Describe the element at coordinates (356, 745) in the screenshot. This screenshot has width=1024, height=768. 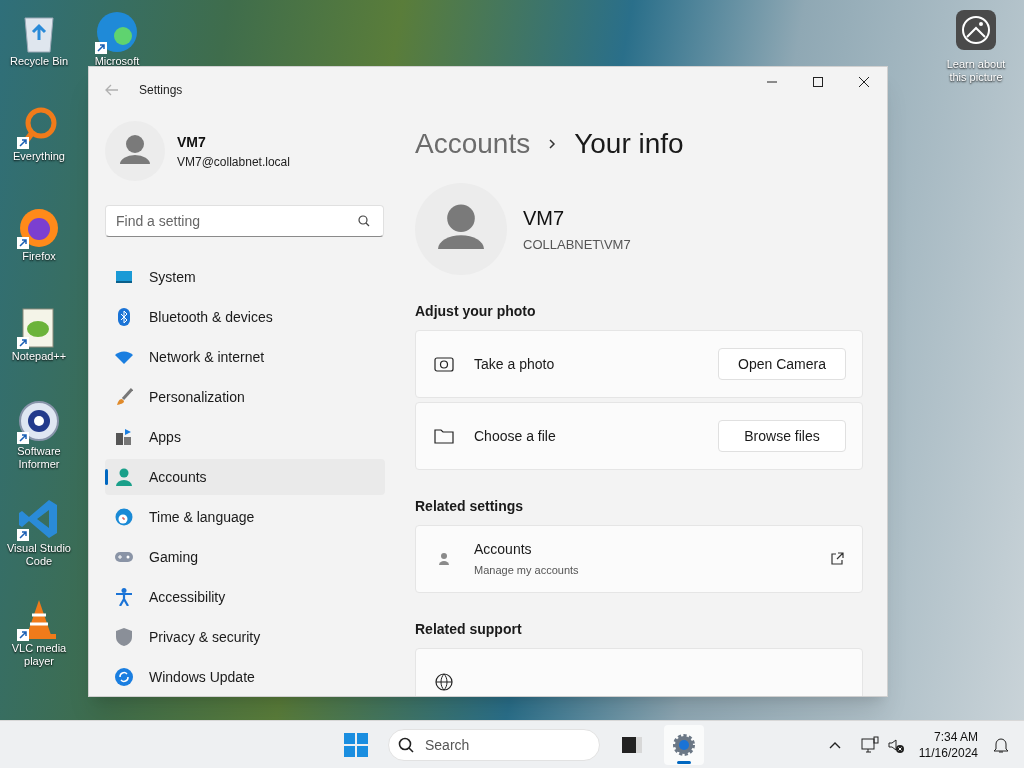
I see `start-button` at that location.